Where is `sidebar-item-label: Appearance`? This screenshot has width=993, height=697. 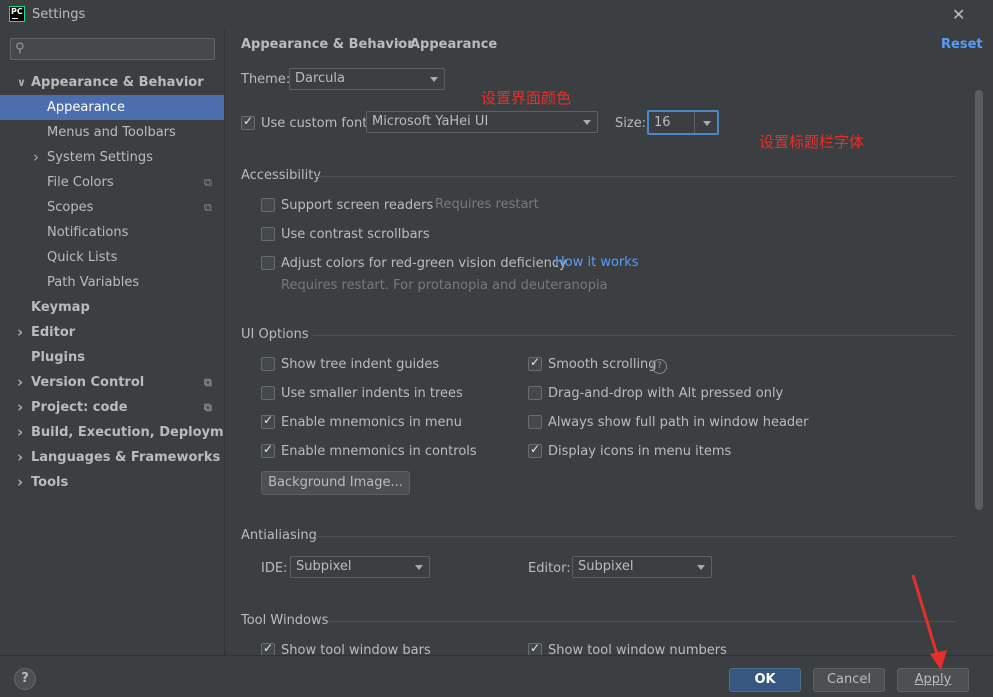
sidebar-item-label: Appearance is located at coordinates (86, 107).